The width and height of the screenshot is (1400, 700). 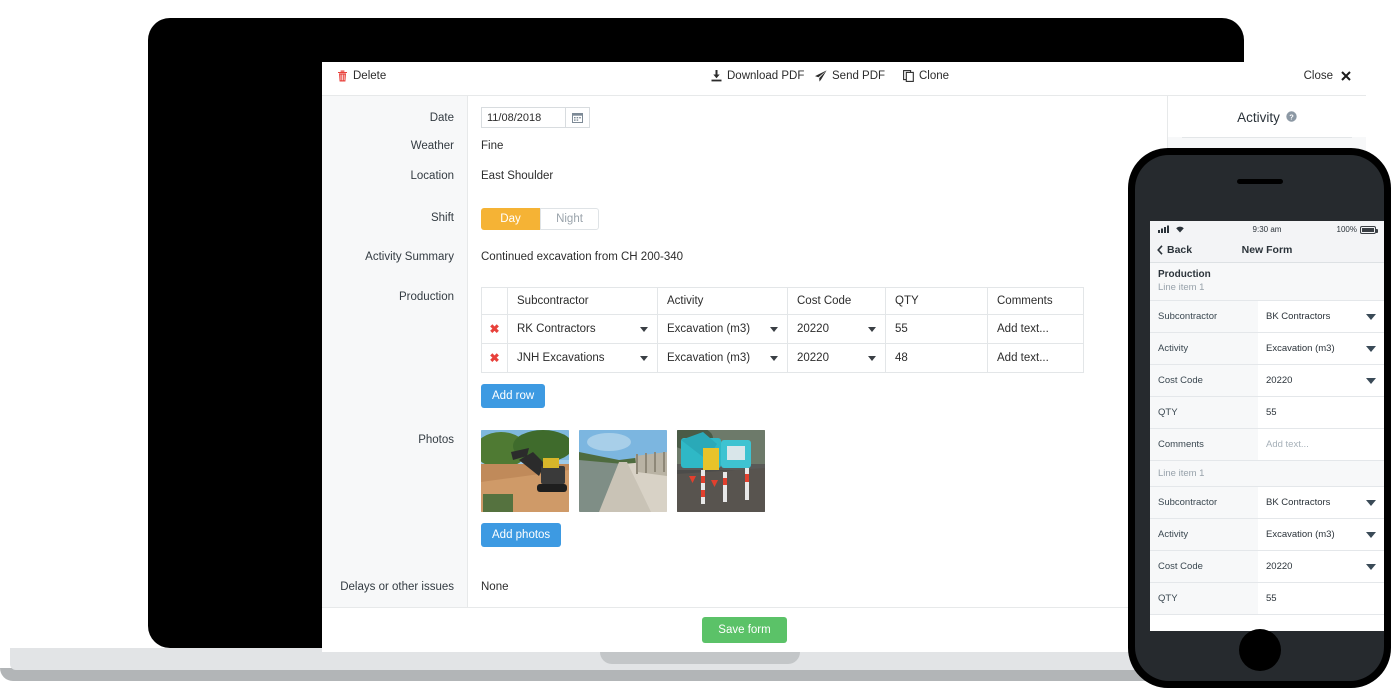 I want to click on add-row-button: Add row, so click(x=513, y=396).